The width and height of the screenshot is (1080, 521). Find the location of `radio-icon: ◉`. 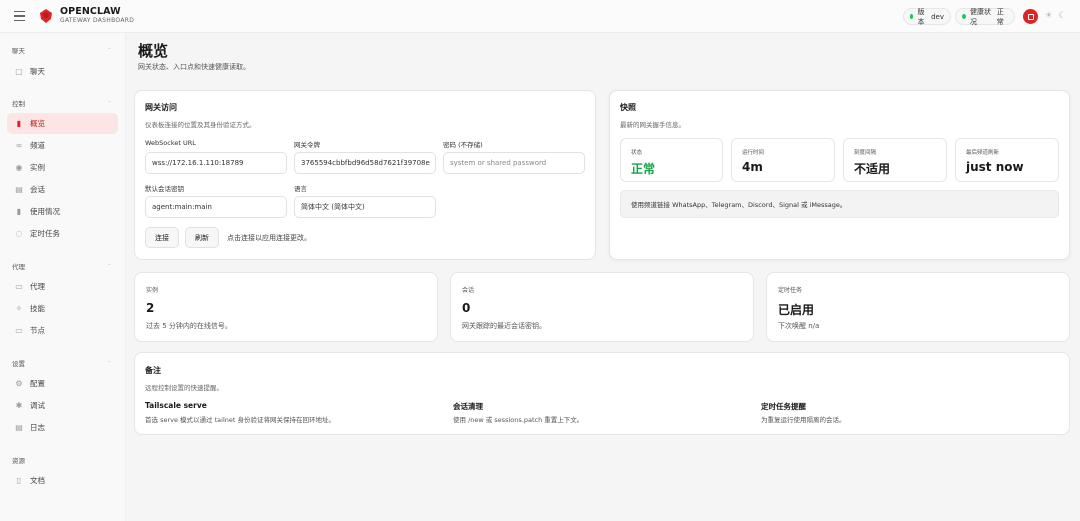

radio-icon: ◉ is located at coordinates (19, 167).